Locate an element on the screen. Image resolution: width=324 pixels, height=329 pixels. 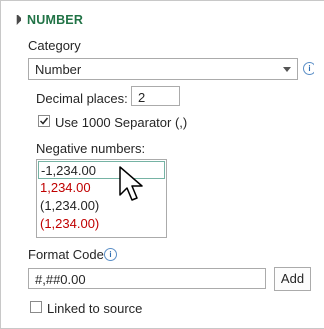
negative-numbers-list: -1,234.00 1,234.00 (1,234.00) (1,234.00) is located at coordinates (101, 198).